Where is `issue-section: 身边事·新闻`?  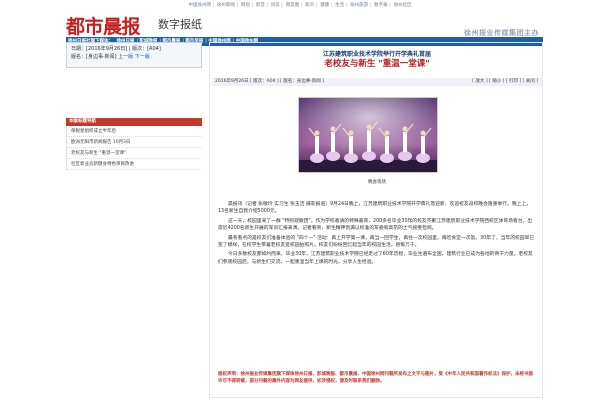 issue-section: 身边事·新闻 is located at coordinates (101, 57).